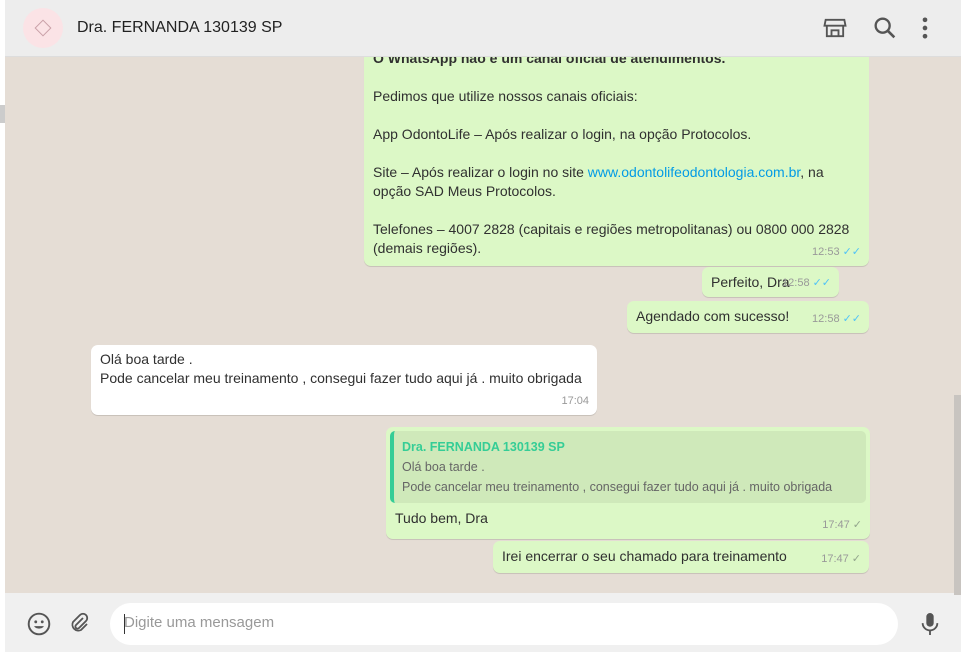 The width and height of the screenshot is (961, 652). Describe the element at coordinates (39, 624) in the screenshot. I see `emoji-icon` at that location.